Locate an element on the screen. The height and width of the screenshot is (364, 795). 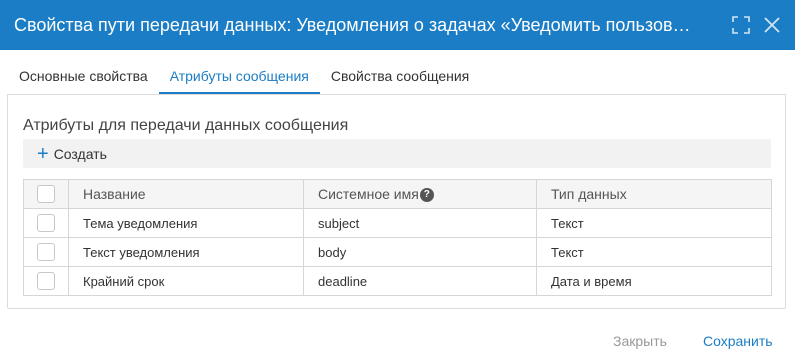
toolbar: + Создать is located at coordinates (397, 153).